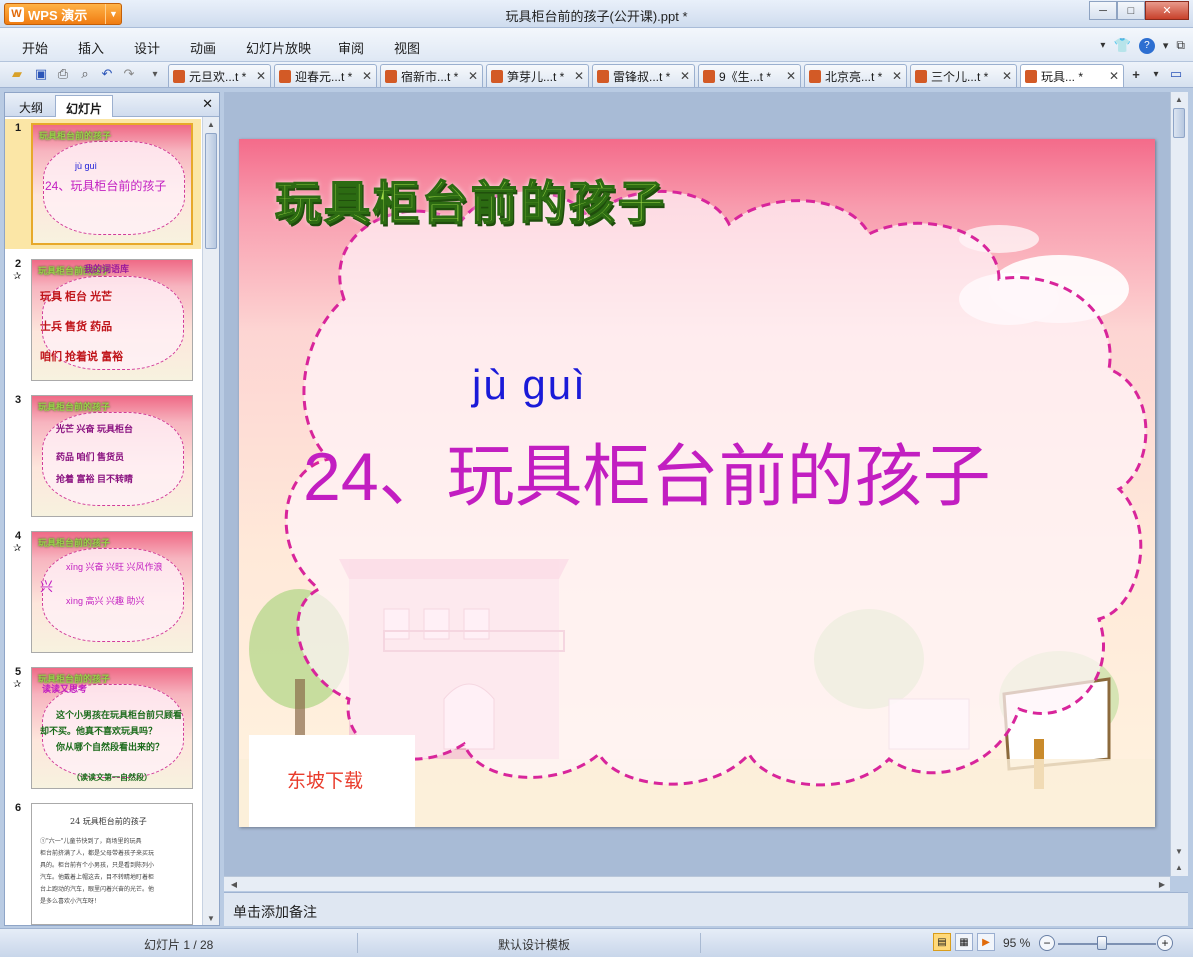 The image size is (1193, 957). What do you see at coordinates (855, 75) in the screenshot?
I see `doc-tab-7: 北京亮...t * ✕` at bounding box center [855, 75].